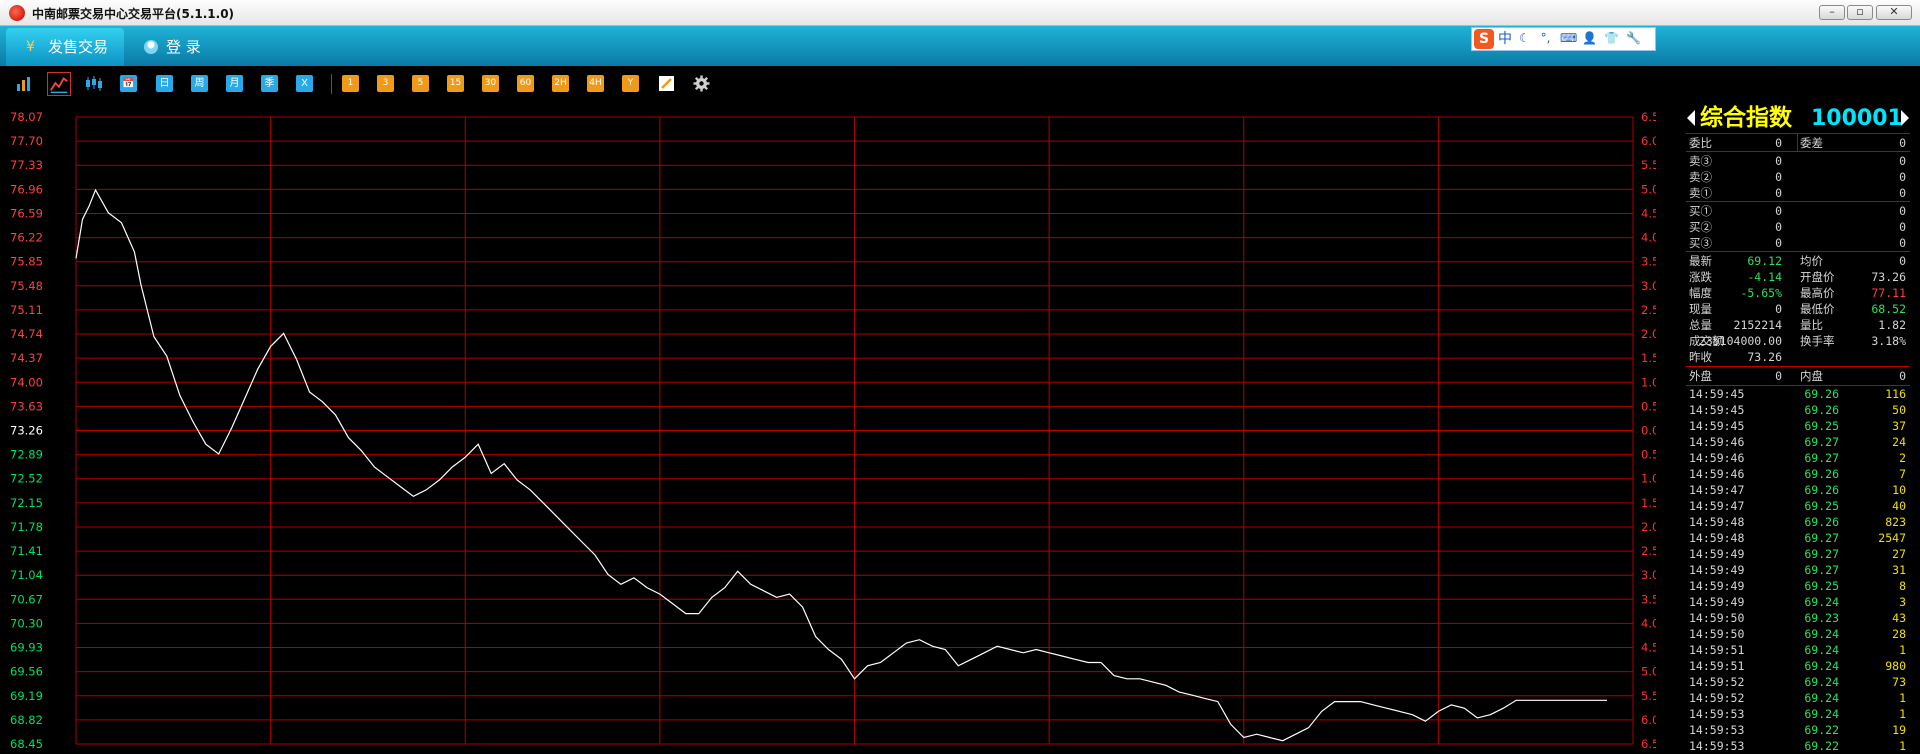  Describe the element at coordinates (26, 165) in the screenshot. I see `y-tick-label: 77.33` at that location.